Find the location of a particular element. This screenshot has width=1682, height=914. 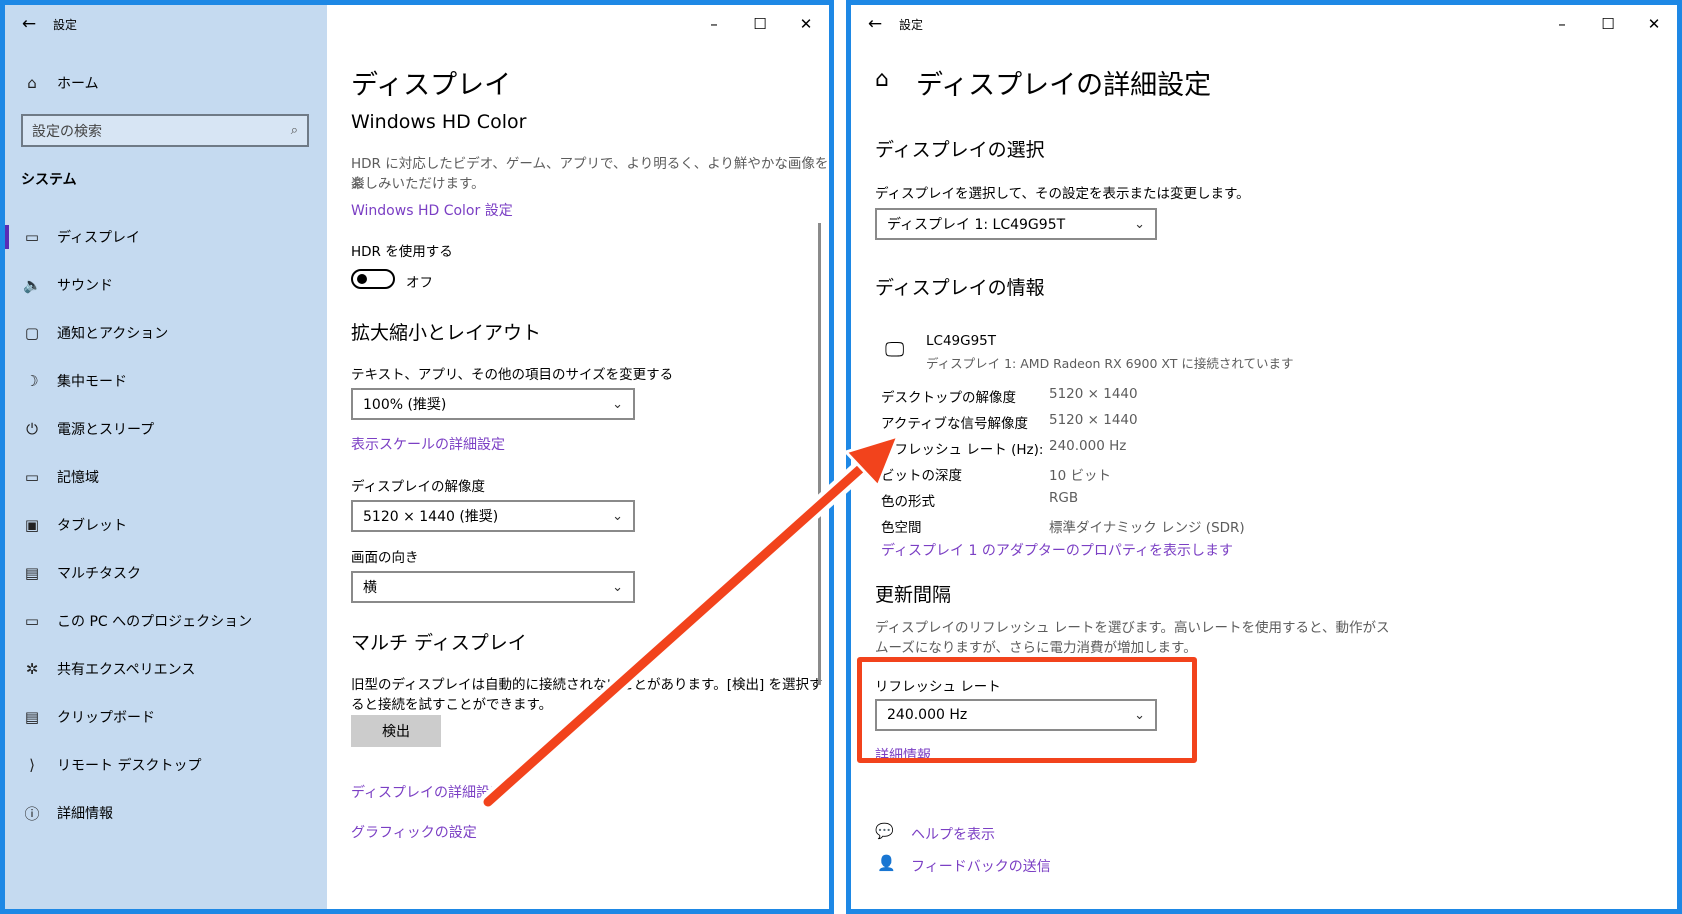

info-key: アクティブな信号解像度 is located at coordinates (955, 424).